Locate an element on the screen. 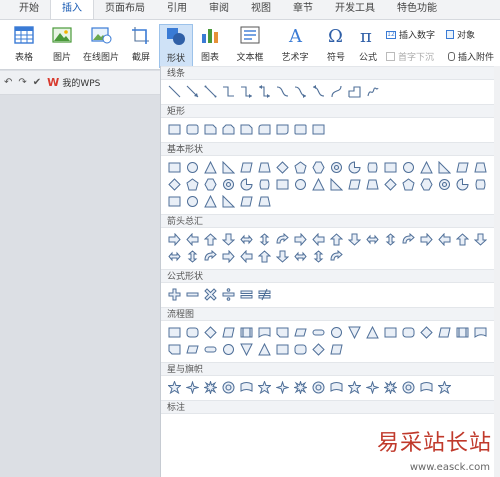  insert-number-button: 12 插入数字 is located at coordinates (410, 34).